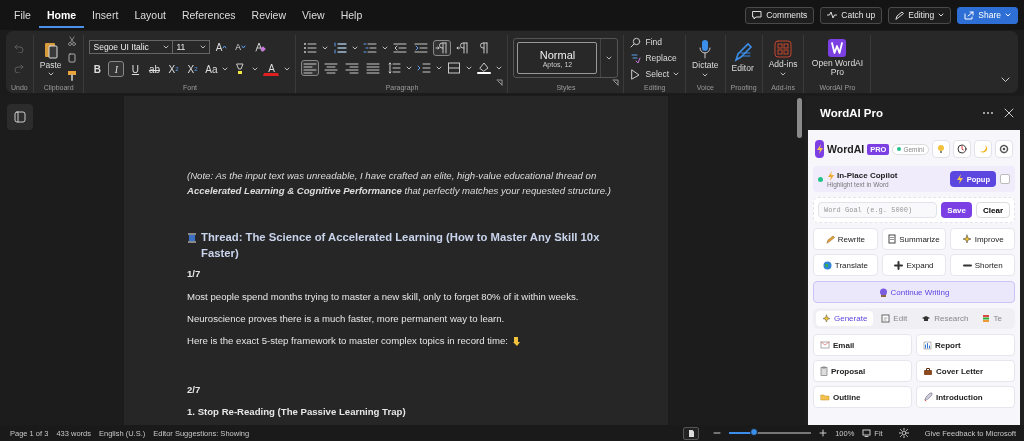 The width and height of the screenshot is (1024, 441). I want to click on align-left-button, so click(310, 68).